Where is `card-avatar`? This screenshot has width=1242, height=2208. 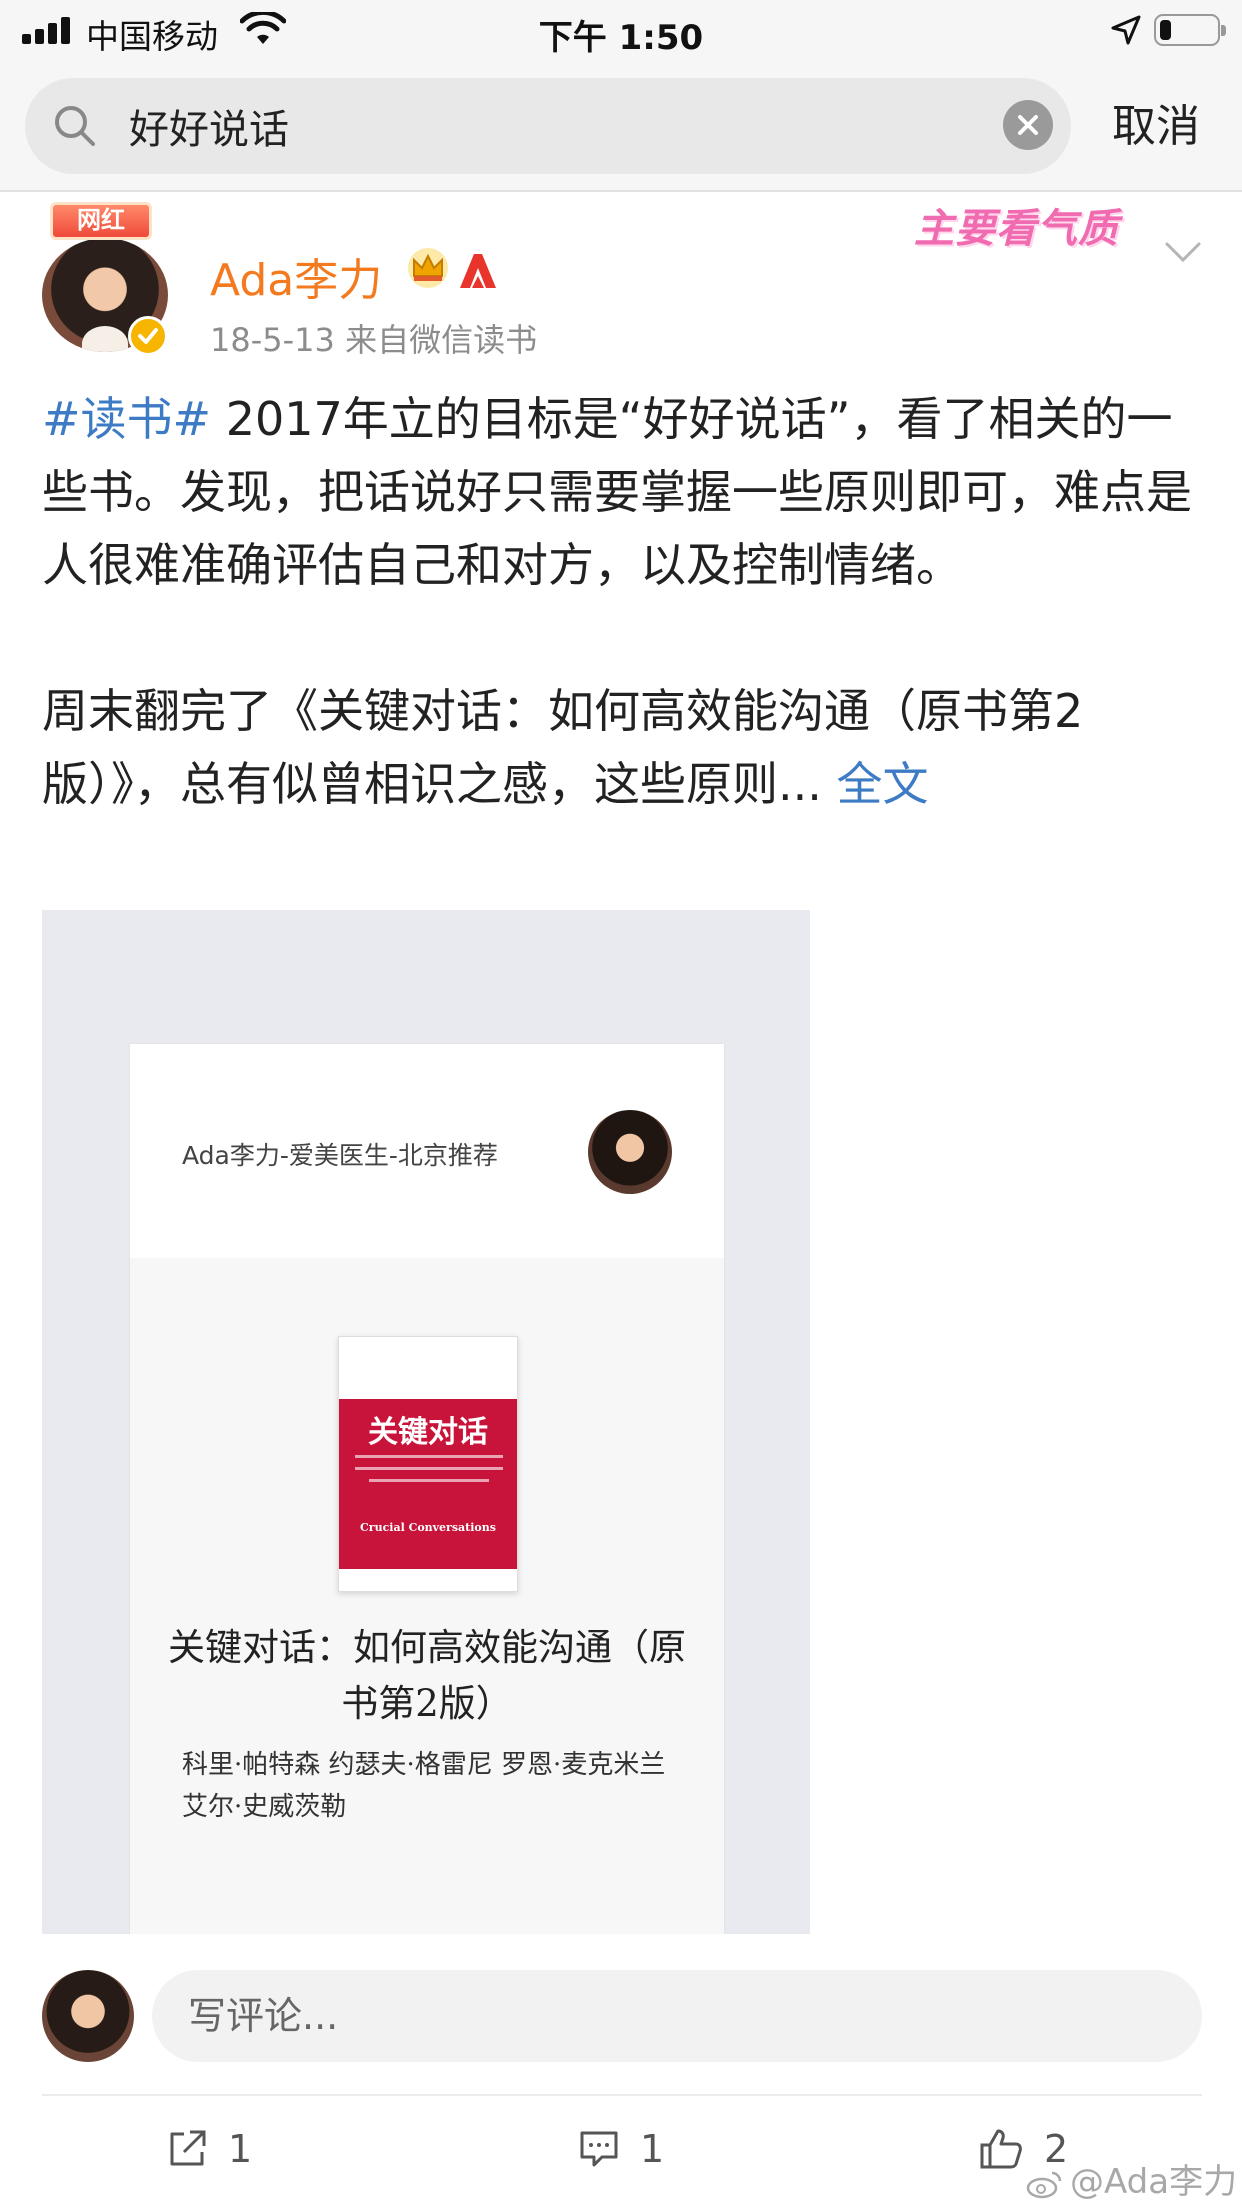 card-avatar is located at coordinates (630, 1152).